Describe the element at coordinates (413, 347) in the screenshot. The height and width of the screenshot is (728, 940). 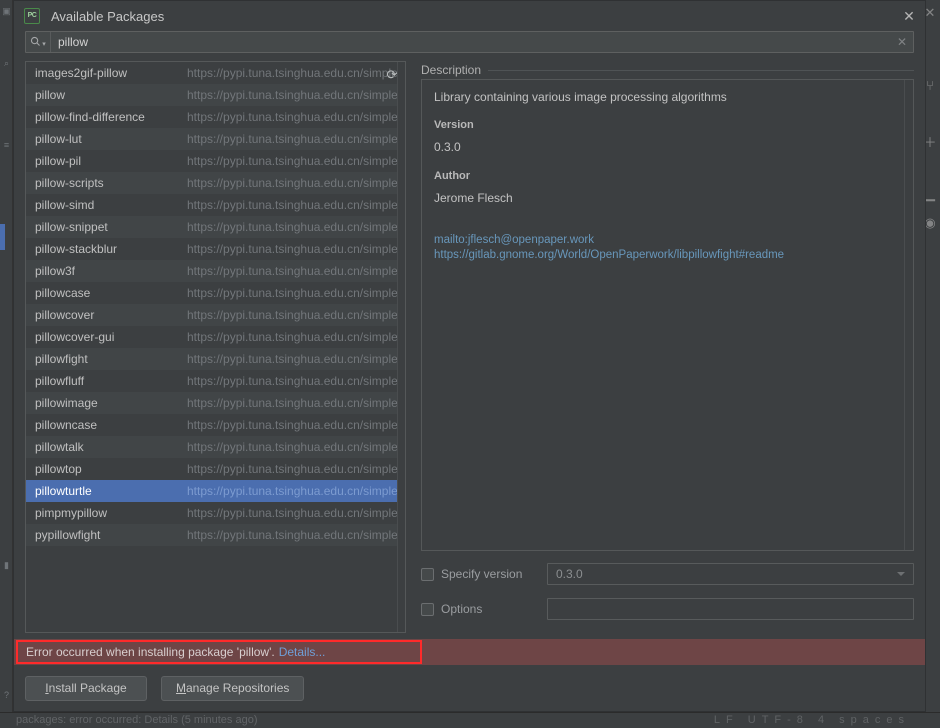
I see `pane-splitter` at that location.